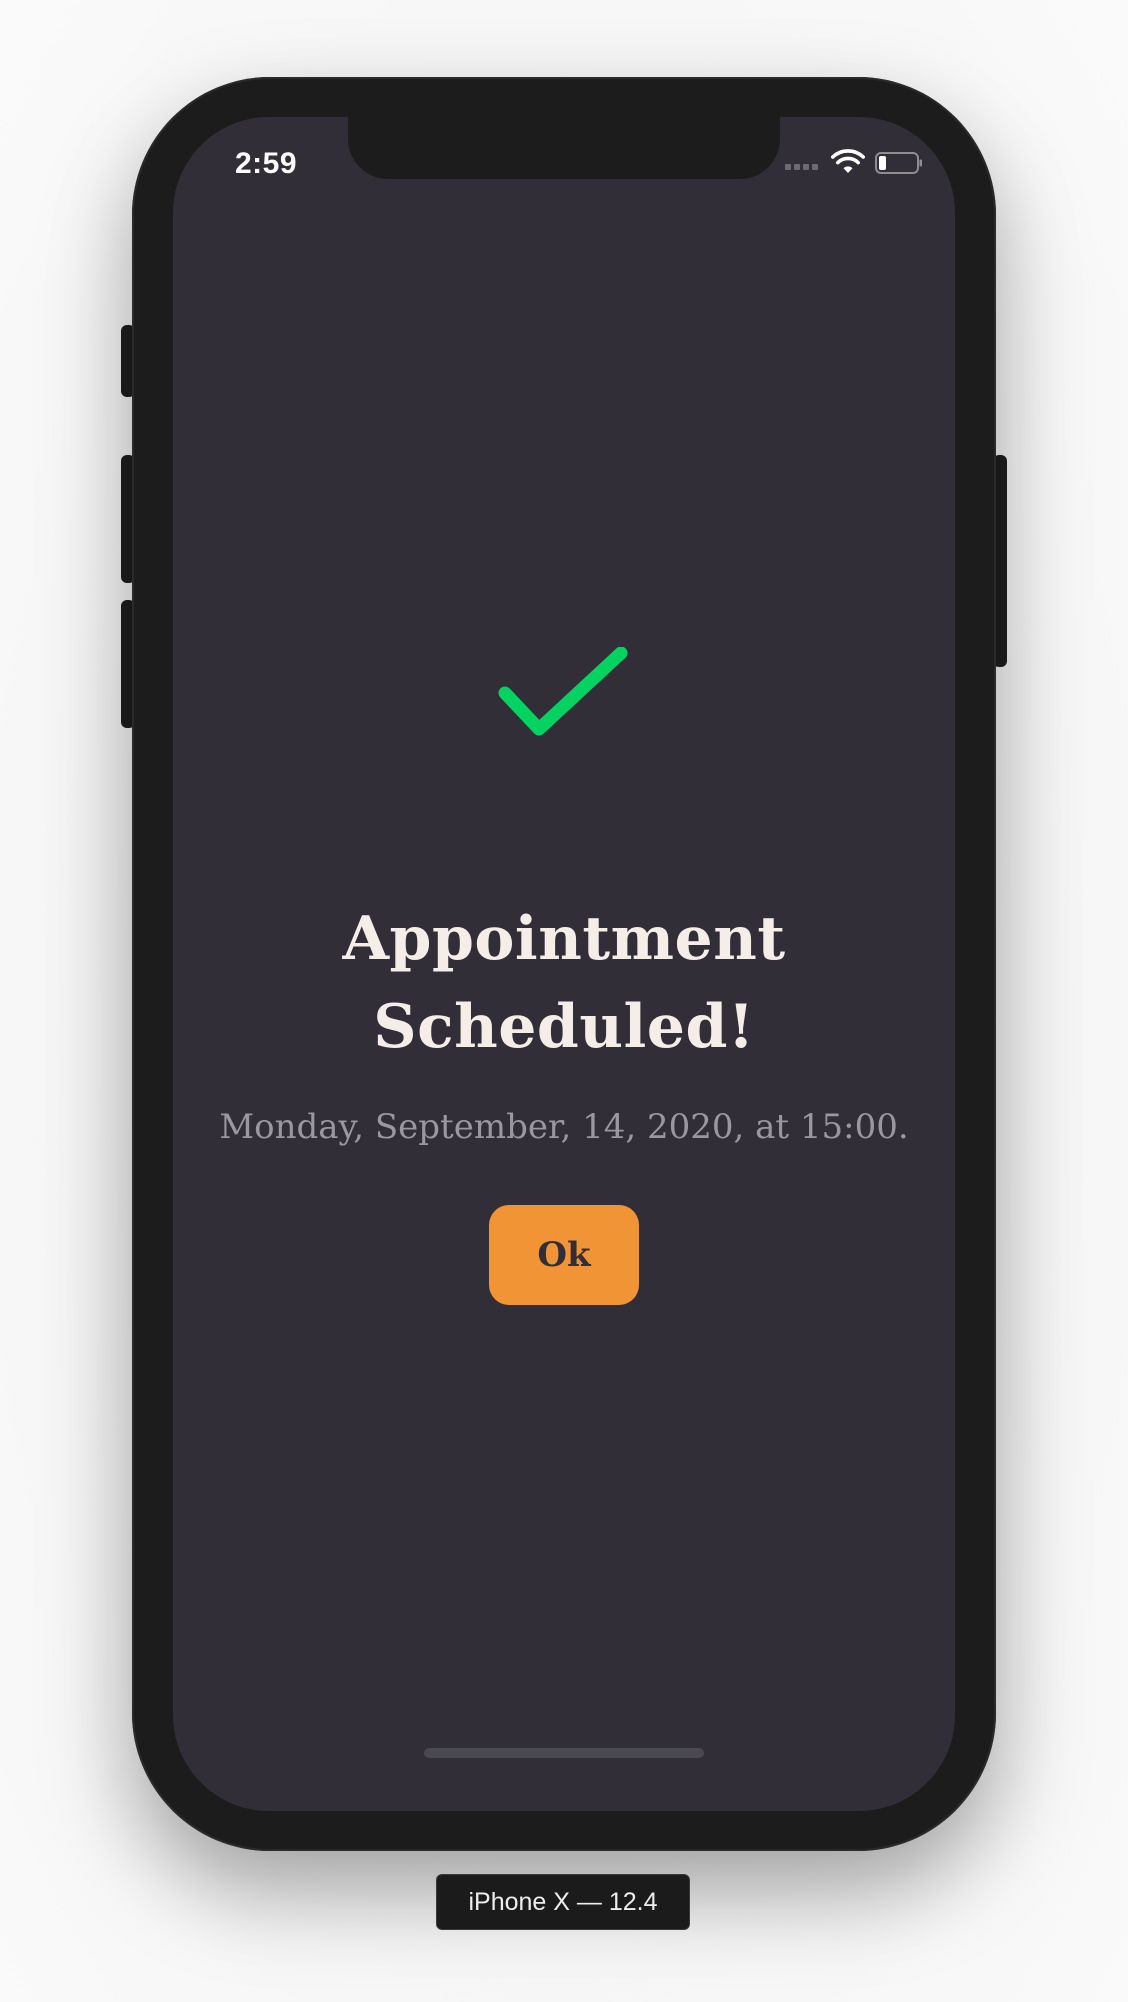  Describe the element at coordinates (564, 1753) in the screenshot. I see `home-indicator` at that location.